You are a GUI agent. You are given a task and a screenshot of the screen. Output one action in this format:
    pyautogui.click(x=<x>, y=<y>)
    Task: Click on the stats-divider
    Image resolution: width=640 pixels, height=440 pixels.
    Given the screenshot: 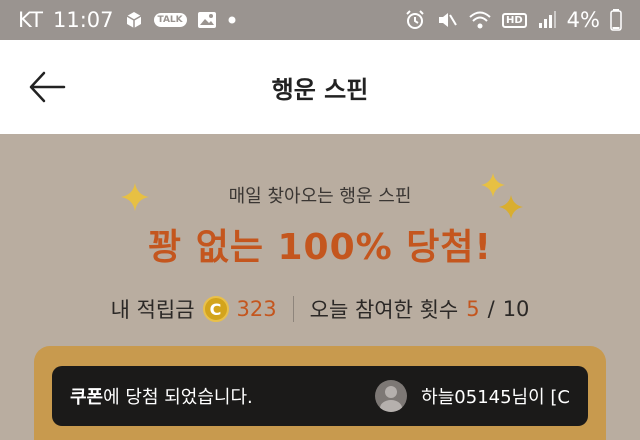 What is the action you would take?
    pyautogui.click(x=293, y=309)
    